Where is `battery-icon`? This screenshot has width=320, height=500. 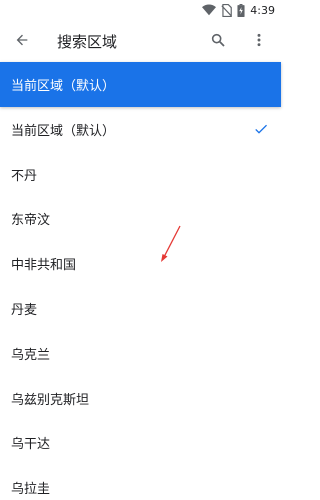 battery-icon is located at coordinates (241, 10).